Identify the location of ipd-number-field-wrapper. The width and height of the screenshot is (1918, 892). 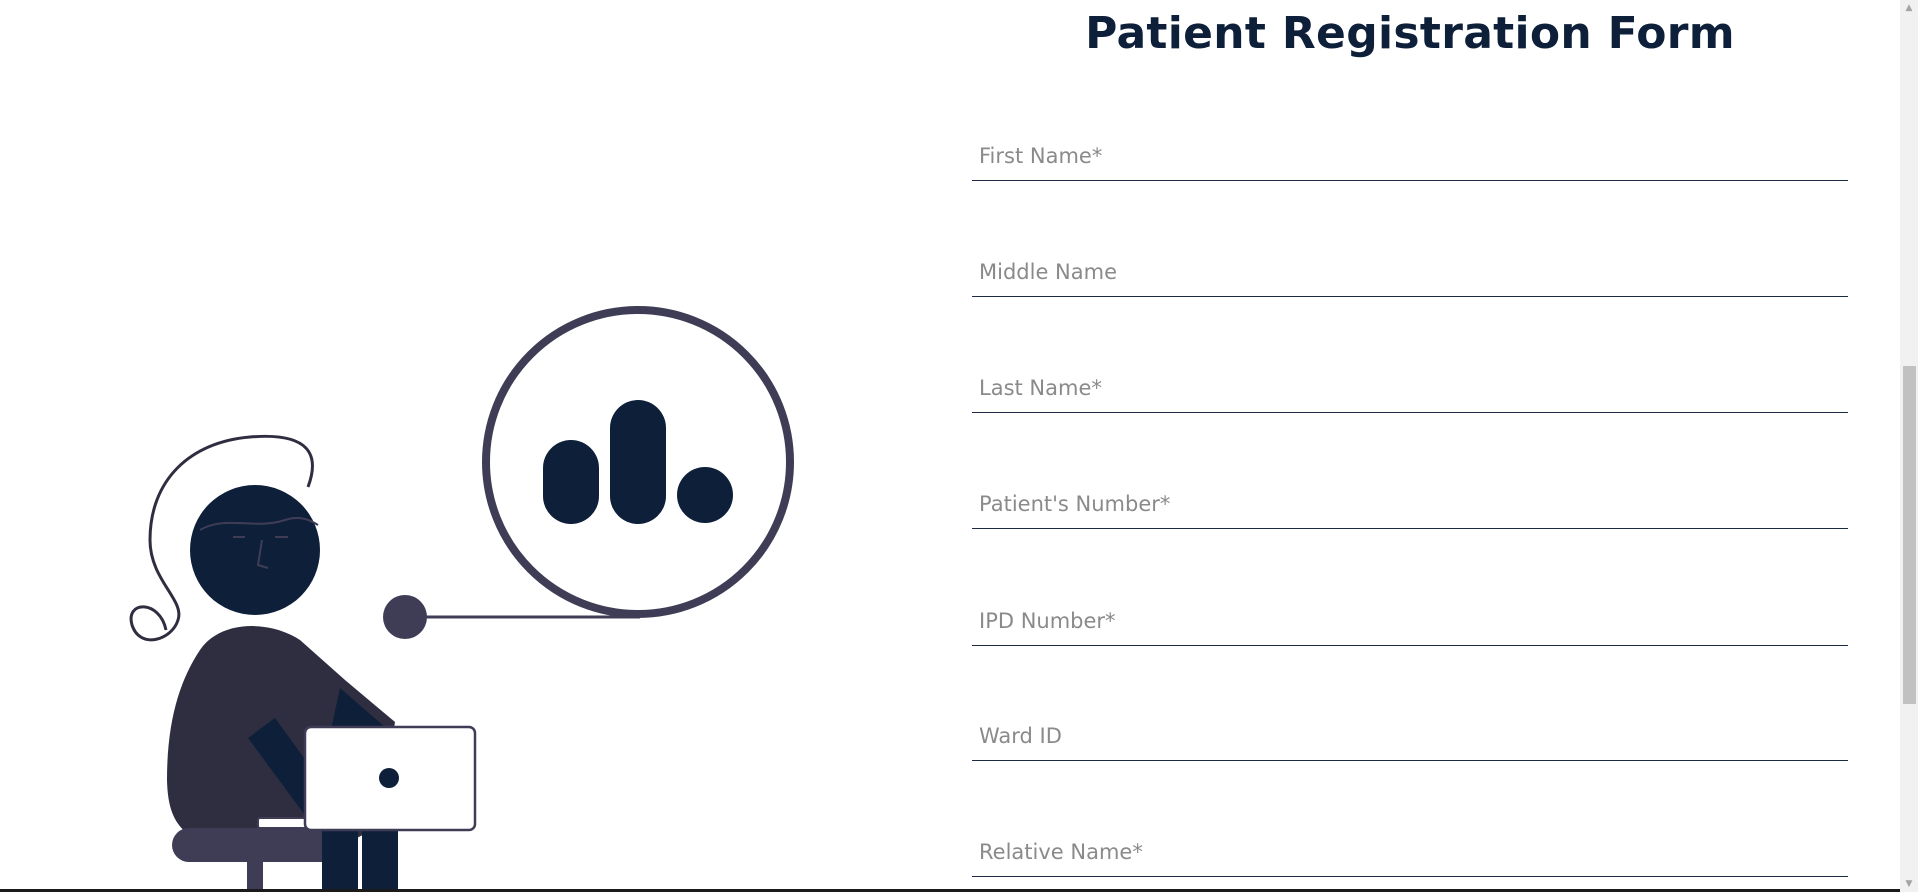
(1410, 623).